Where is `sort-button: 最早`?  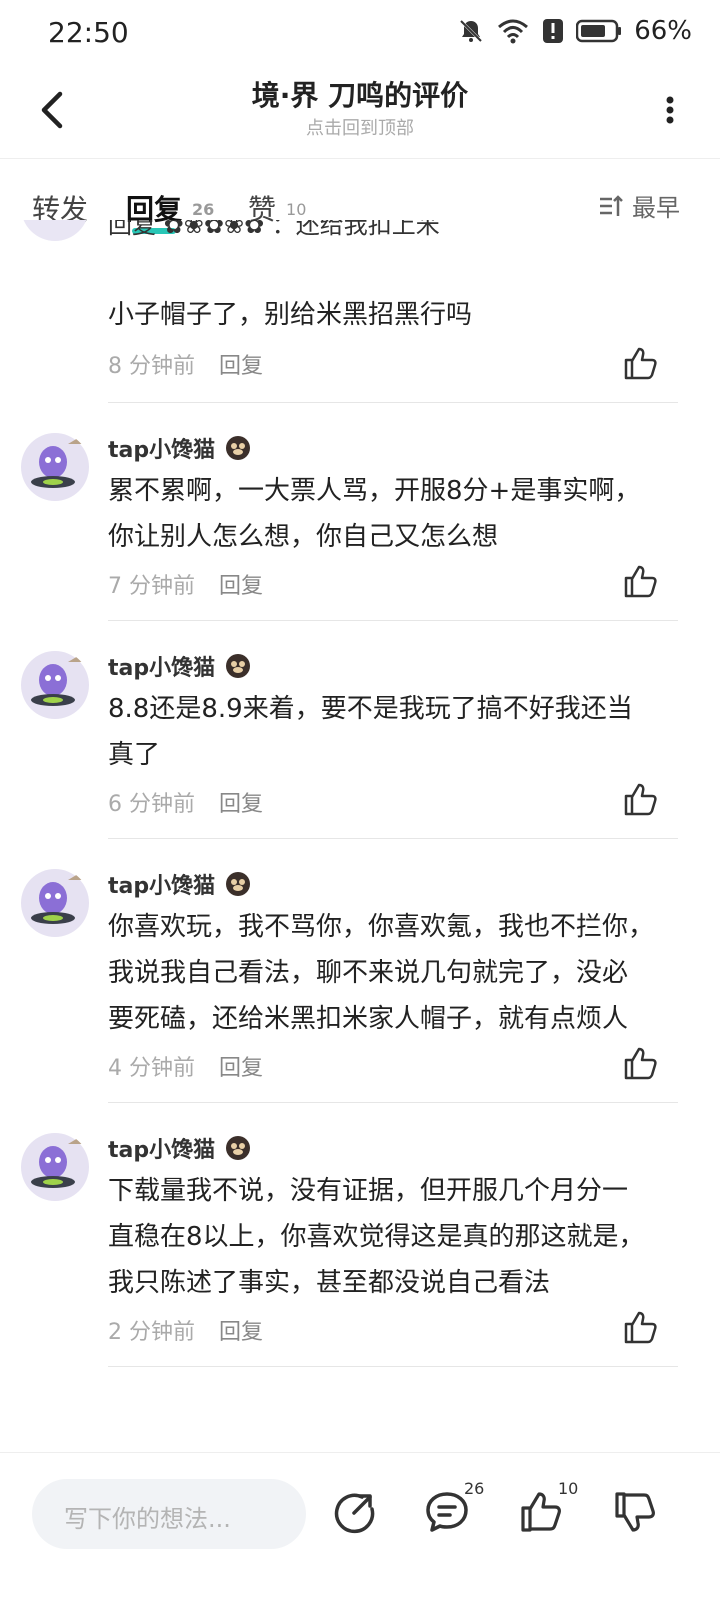
sort-button: 最早 is located at coordinates (639, 205).